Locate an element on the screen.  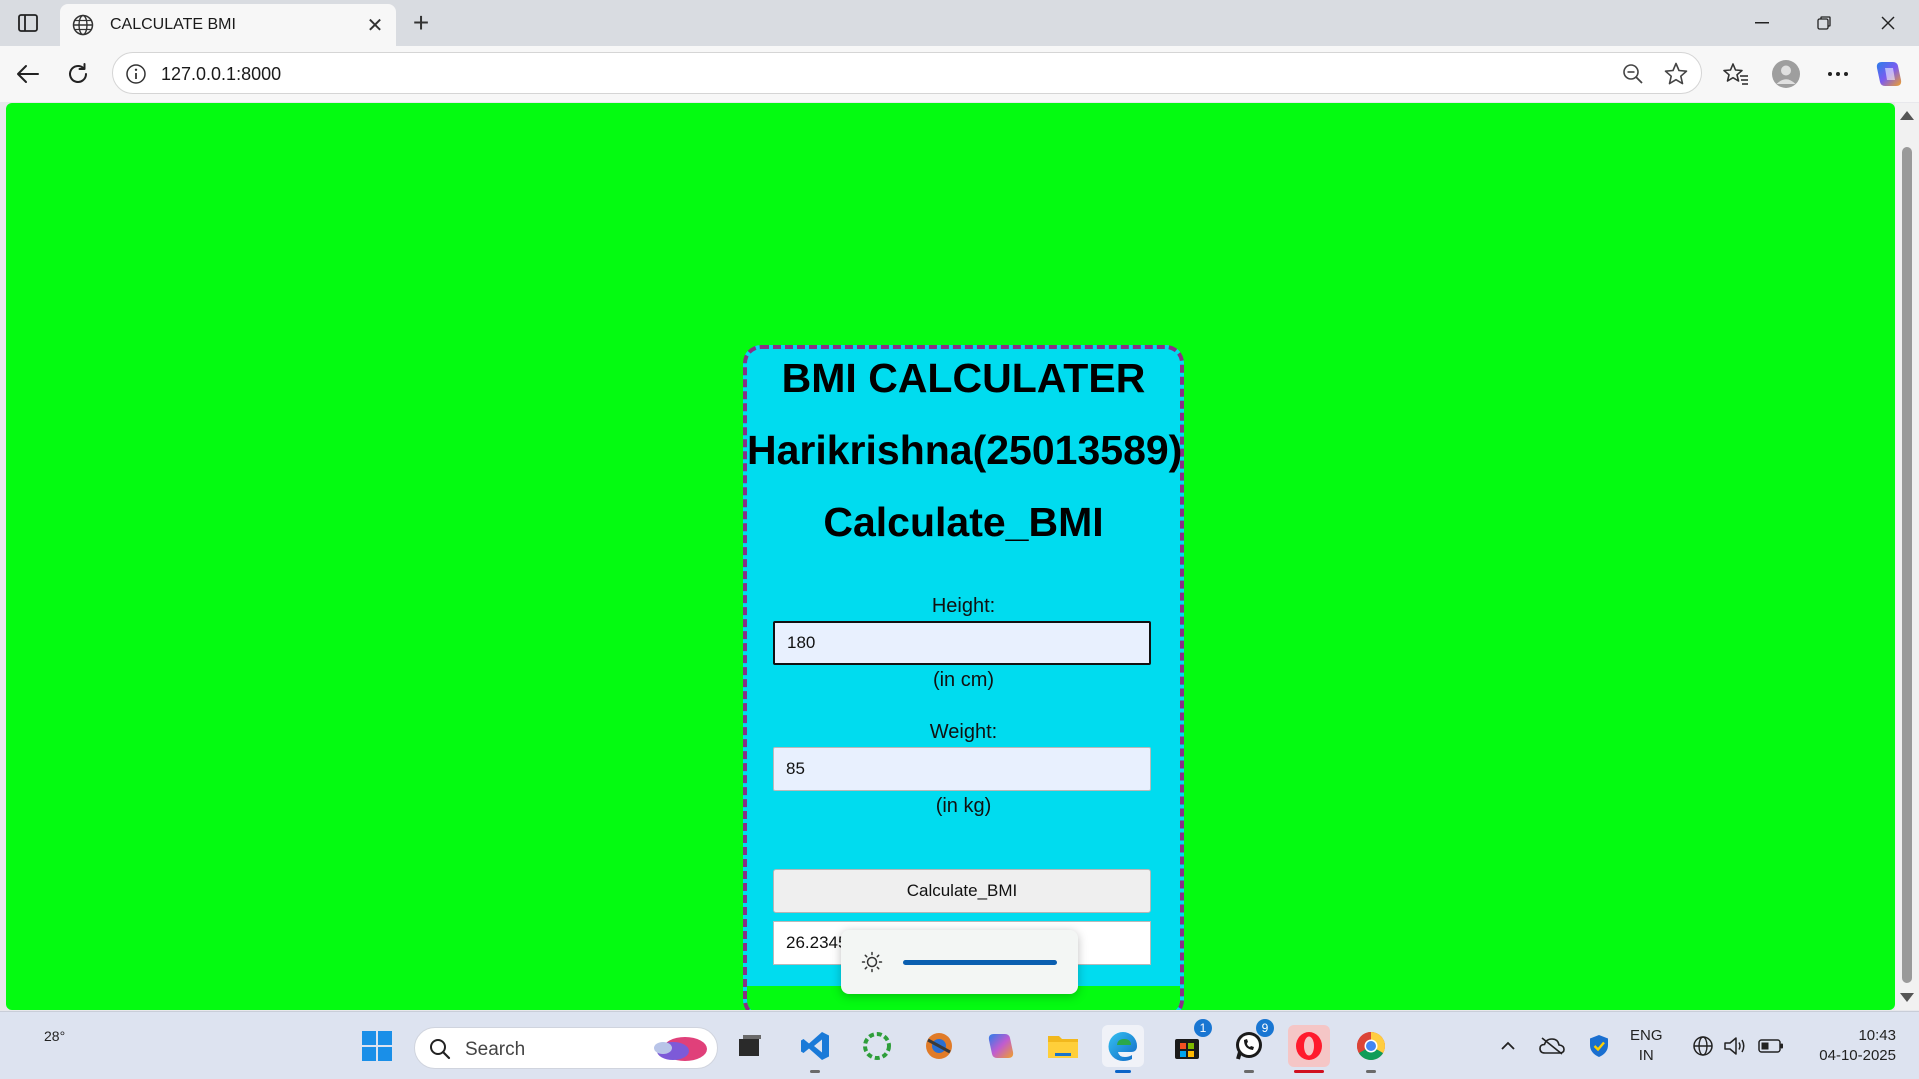
brightness-sun-icon is located at coordinates (872, 962).